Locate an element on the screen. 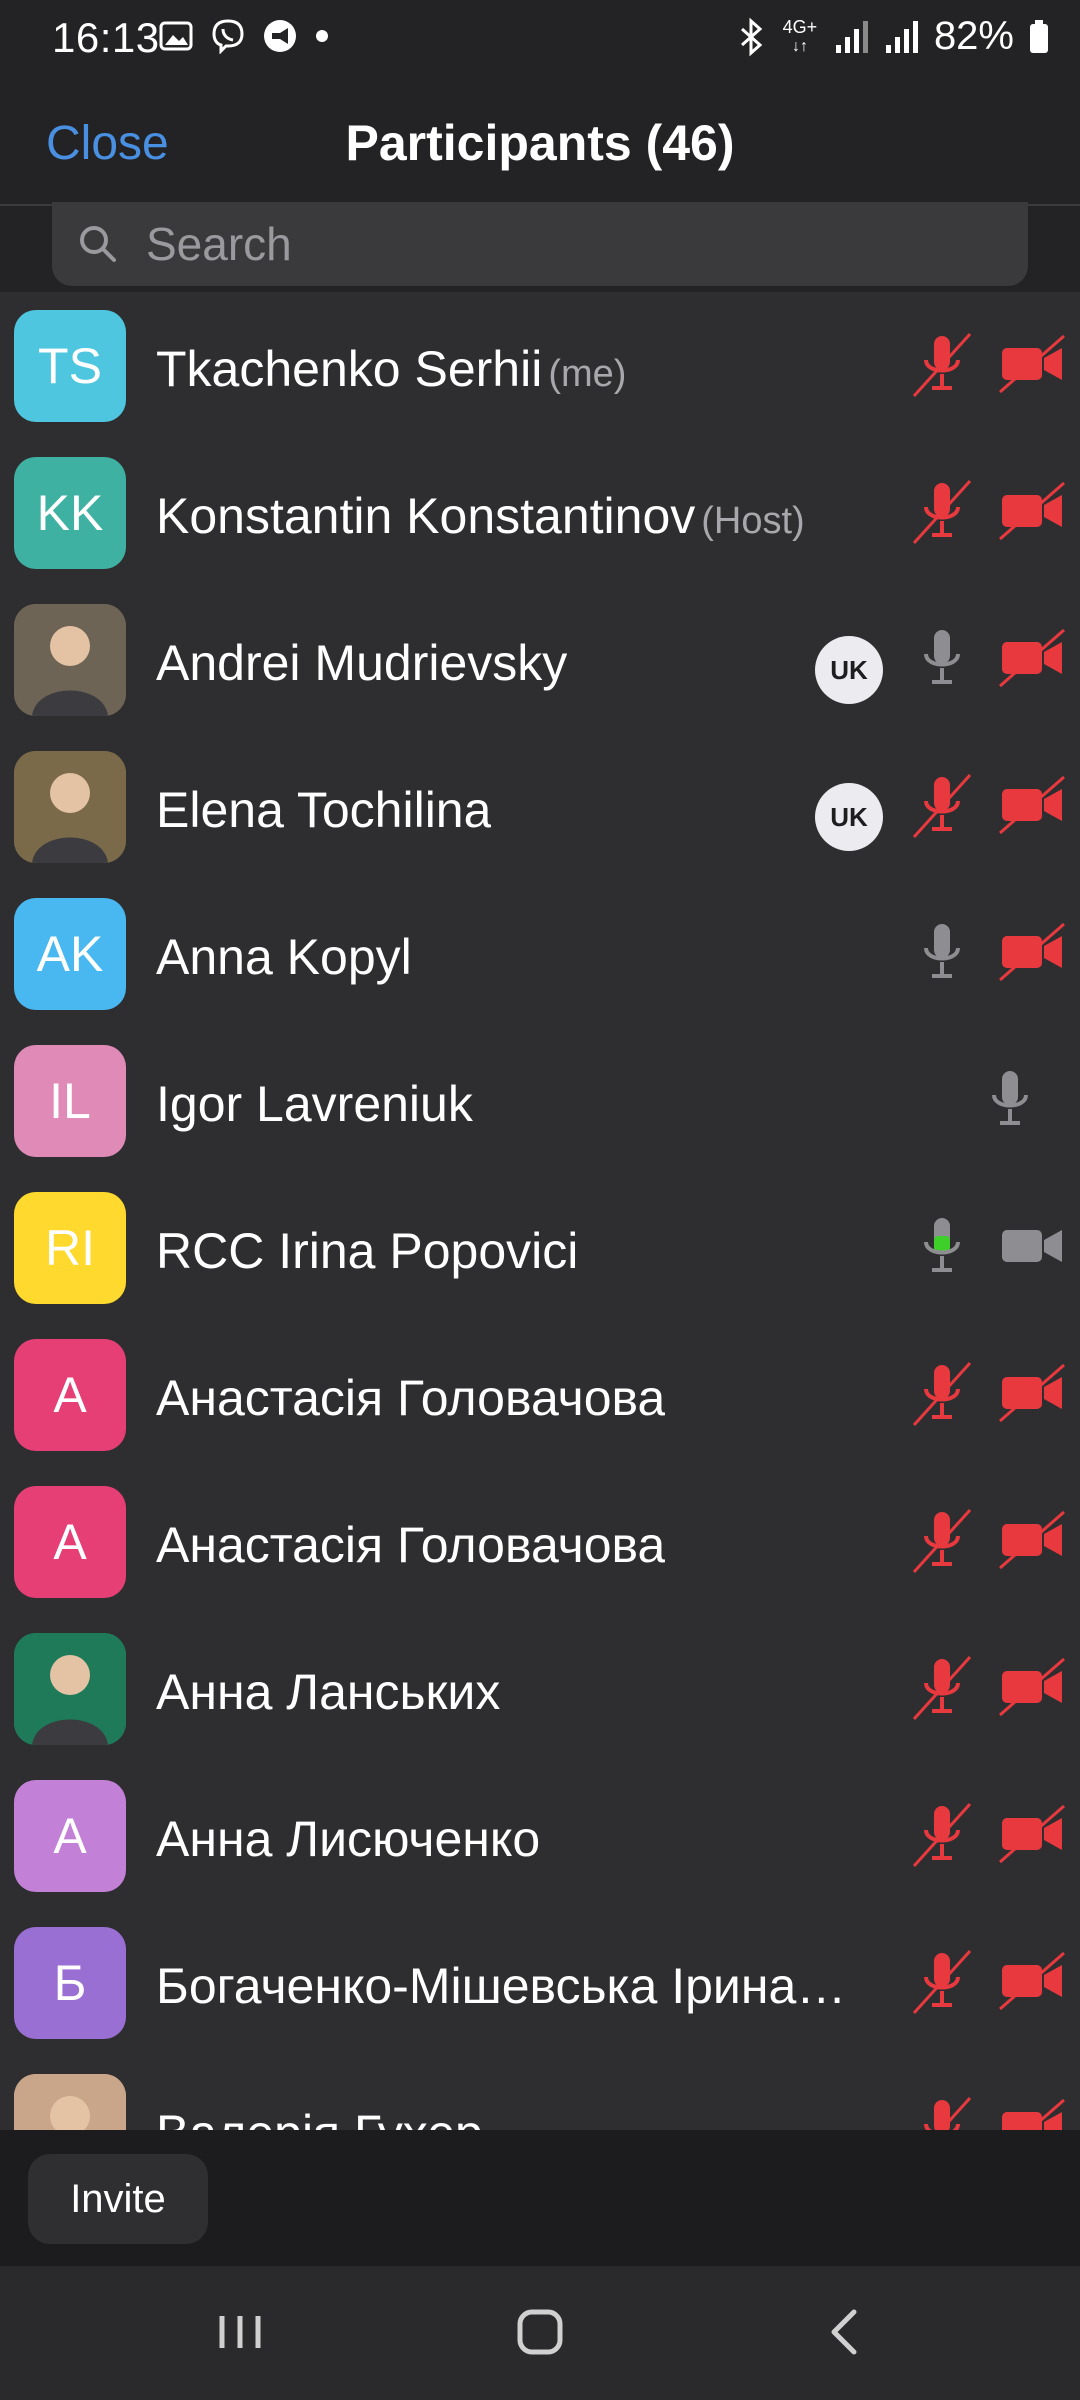  participant-row: Andrei Mudrievsky UK is located at coordinates (540, 659).